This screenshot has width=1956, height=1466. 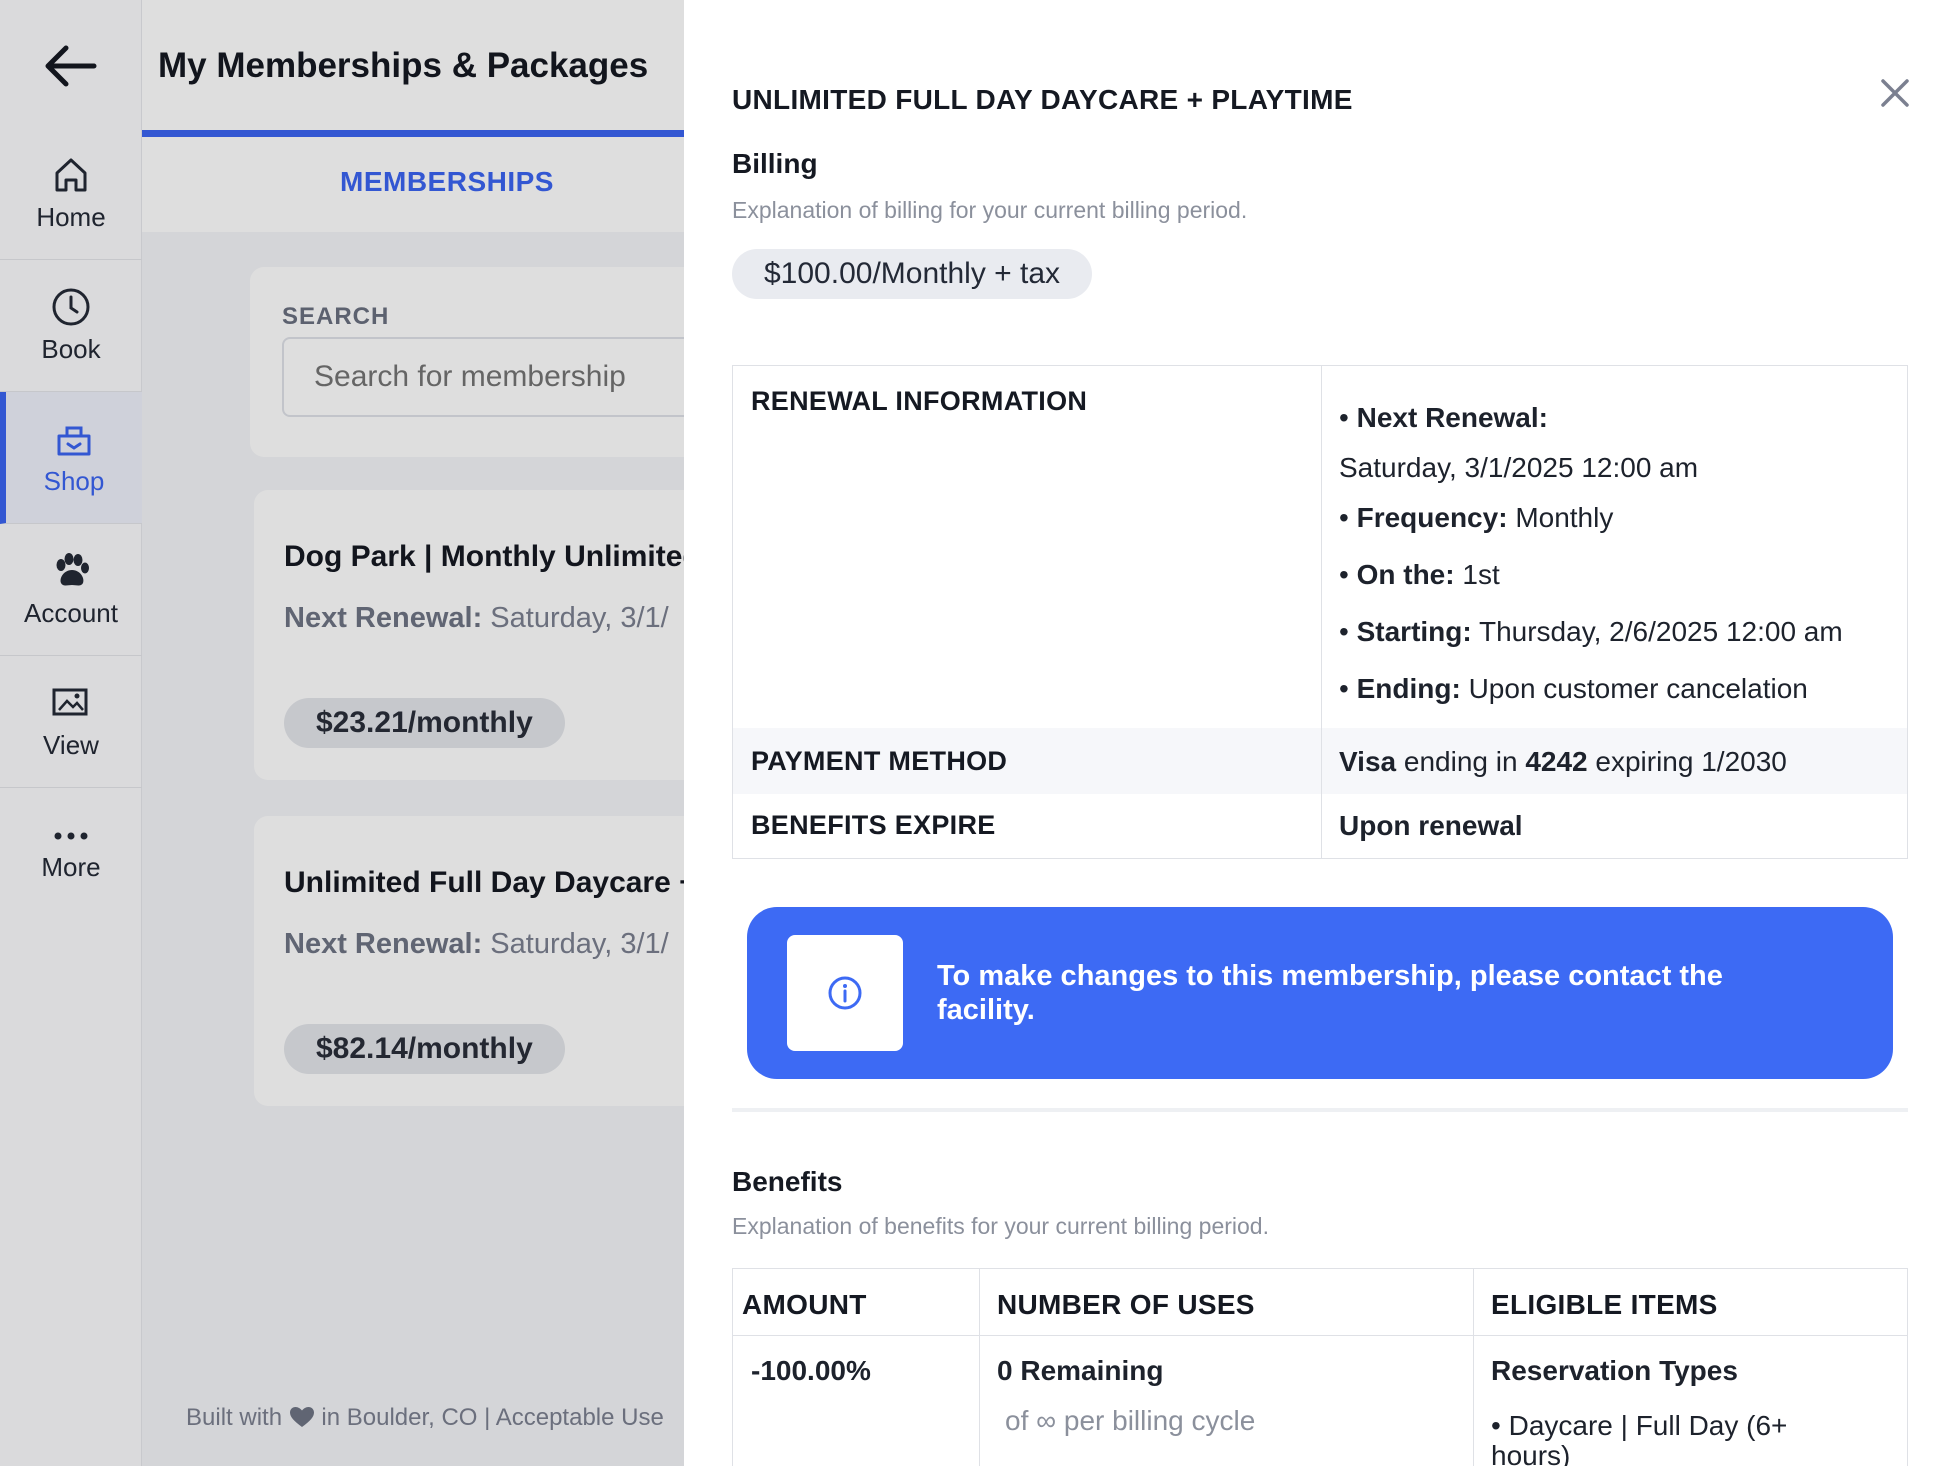 I want to click on close-icon, so click(x=1895, y=93).